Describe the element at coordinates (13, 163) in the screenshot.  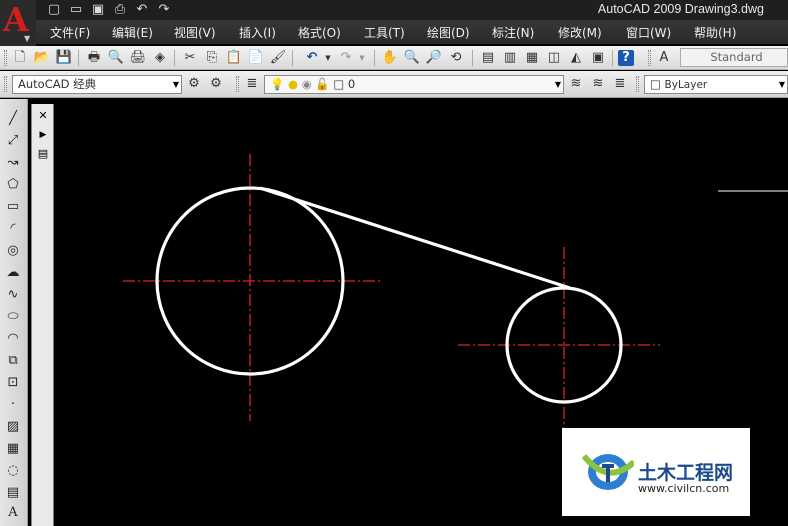
I see `polyline-icon: ↝` at that location.